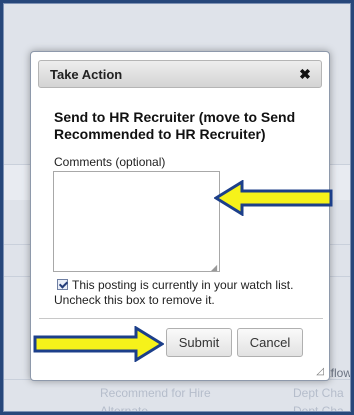 The image size is (354, 415). I want to click on close-icon: ✖, so click(305, 74).